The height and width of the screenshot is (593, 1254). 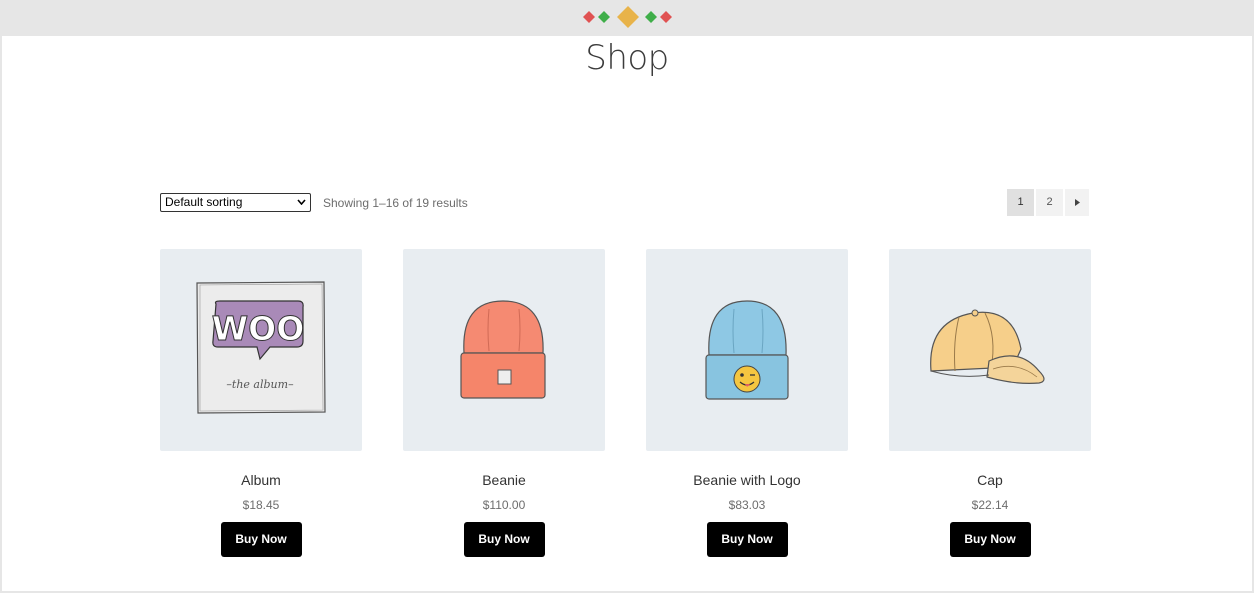 I want to click on product-card: Beanie with Logo $83.03 Buy Now, so click(x=747, y=403).